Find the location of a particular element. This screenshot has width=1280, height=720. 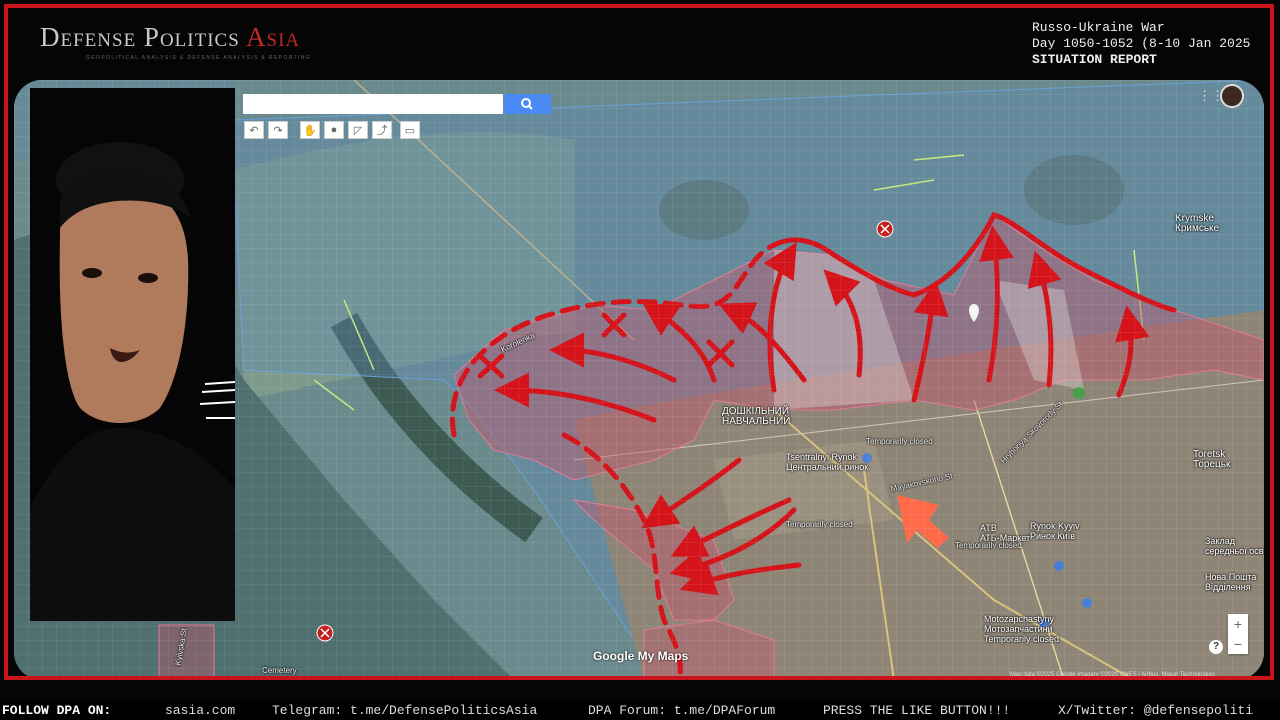

search-icon is located at coordinates (527, 104).